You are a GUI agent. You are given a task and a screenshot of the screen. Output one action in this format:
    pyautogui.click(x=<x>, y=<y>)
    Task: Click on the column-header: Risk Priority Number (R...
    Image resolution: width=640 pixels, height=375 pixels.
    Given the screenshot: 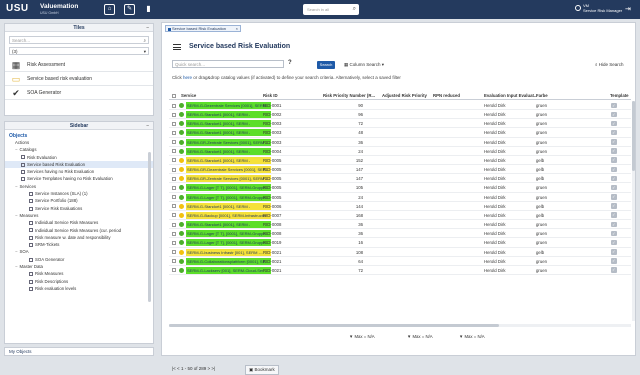 What is the action you would take?
    pyautogui.click(x=349, y=95)
    